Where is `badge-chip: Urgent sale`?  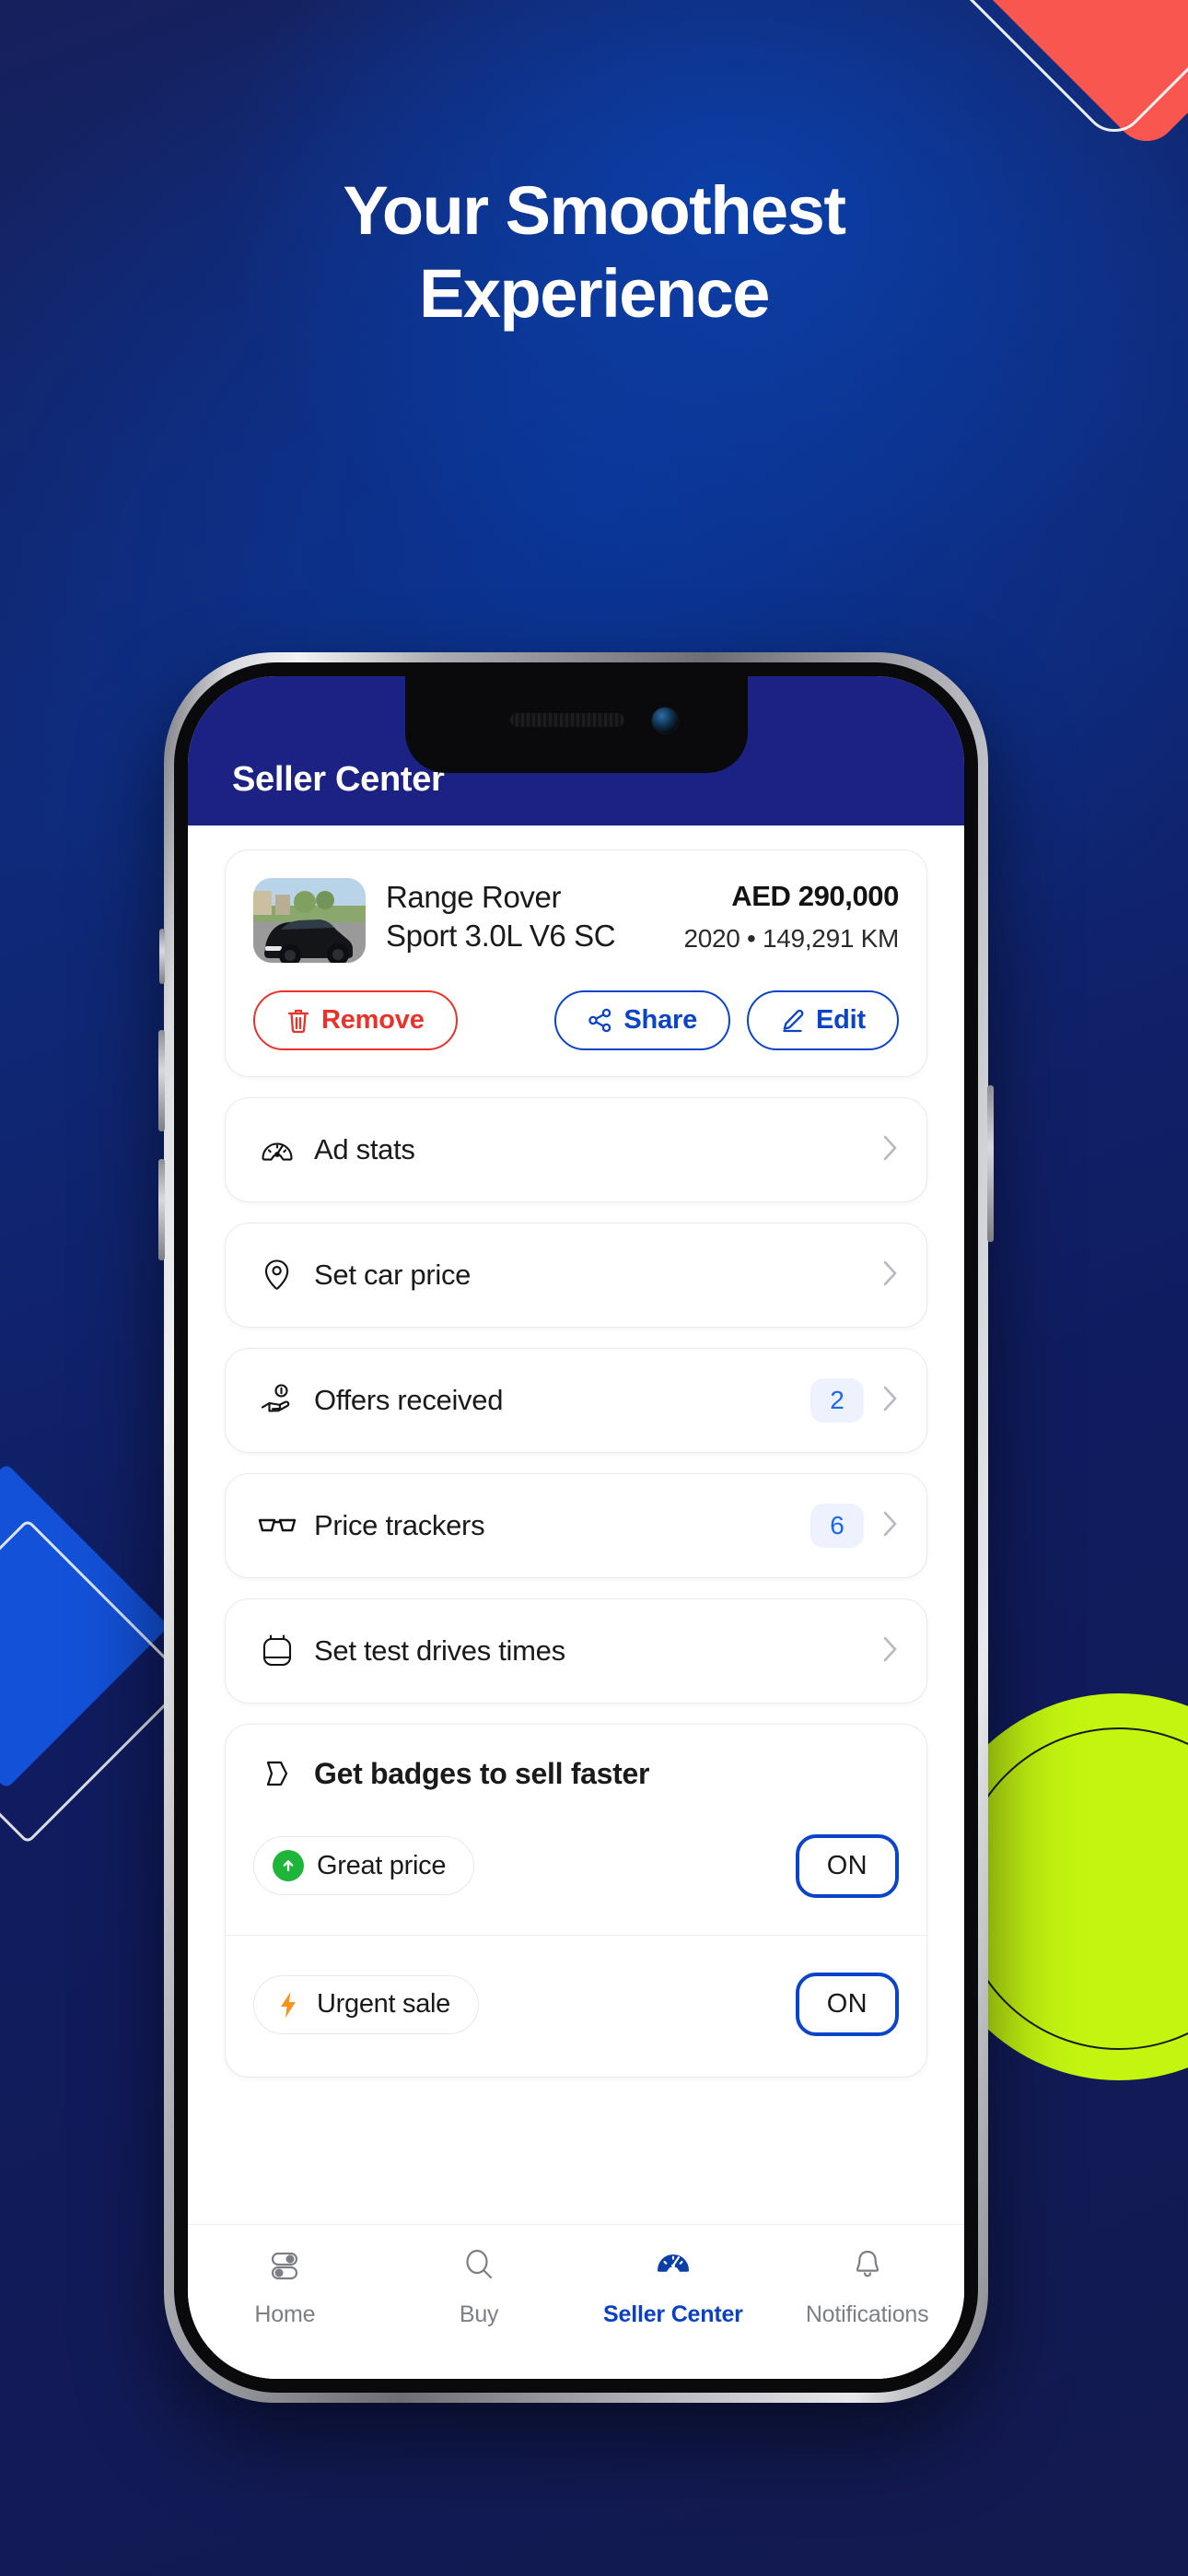
badge-chip: Urgent sale is located at coordinates (366, 2004).